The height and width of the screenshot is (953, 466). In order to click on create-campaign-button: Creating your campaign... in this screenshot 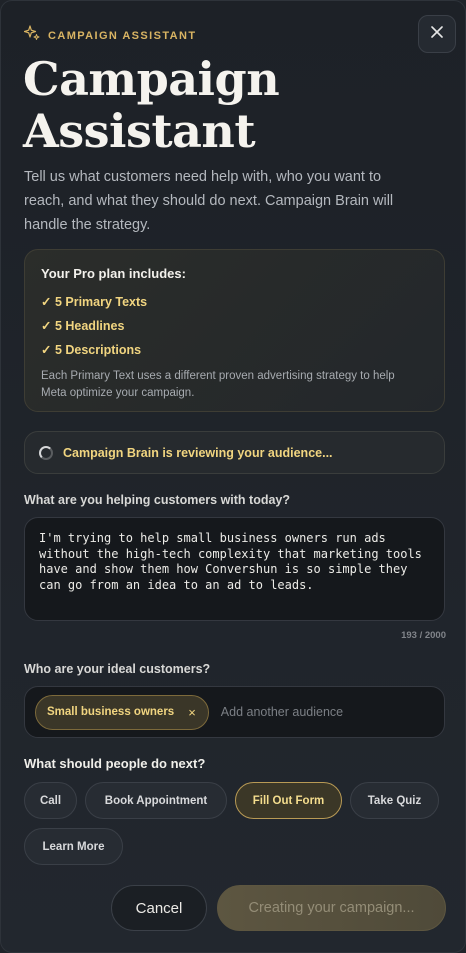, I will do `click(331, 908)`.